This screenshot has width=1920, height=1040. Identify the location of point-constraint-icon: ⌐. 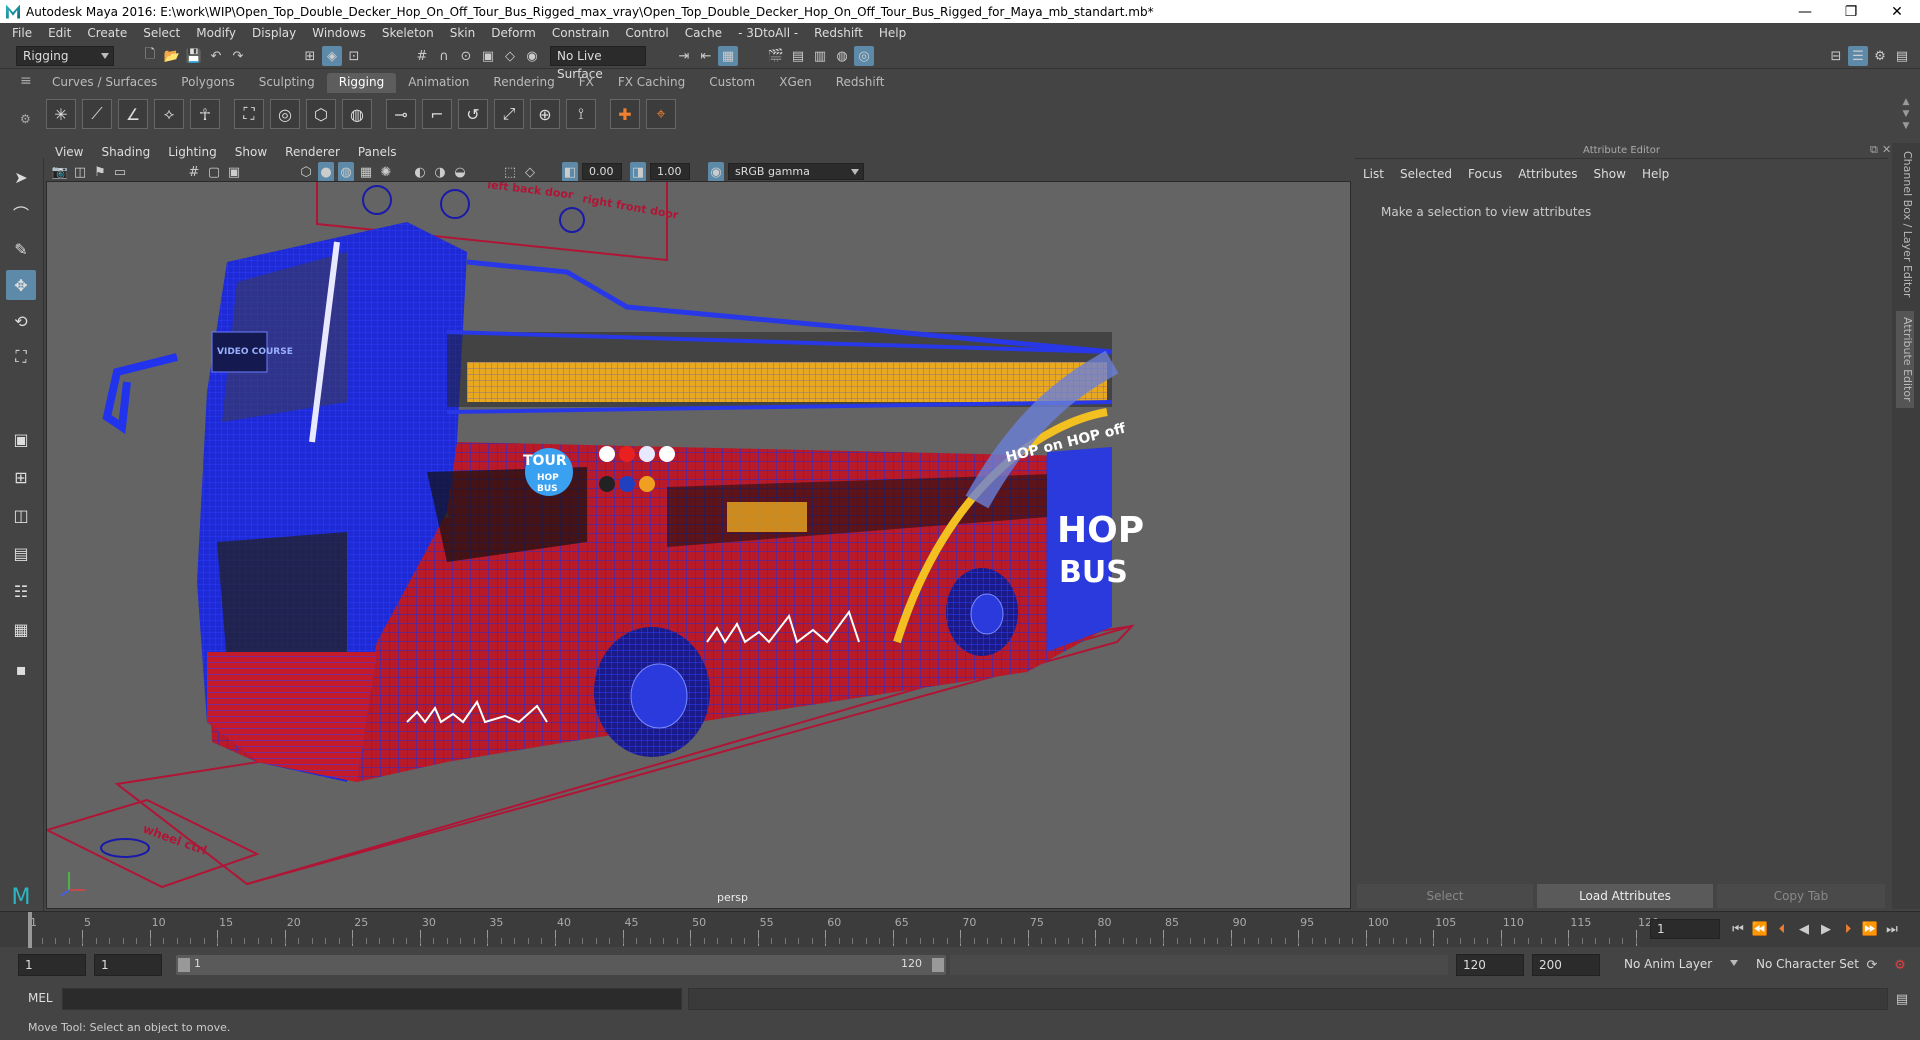
(437, 114).